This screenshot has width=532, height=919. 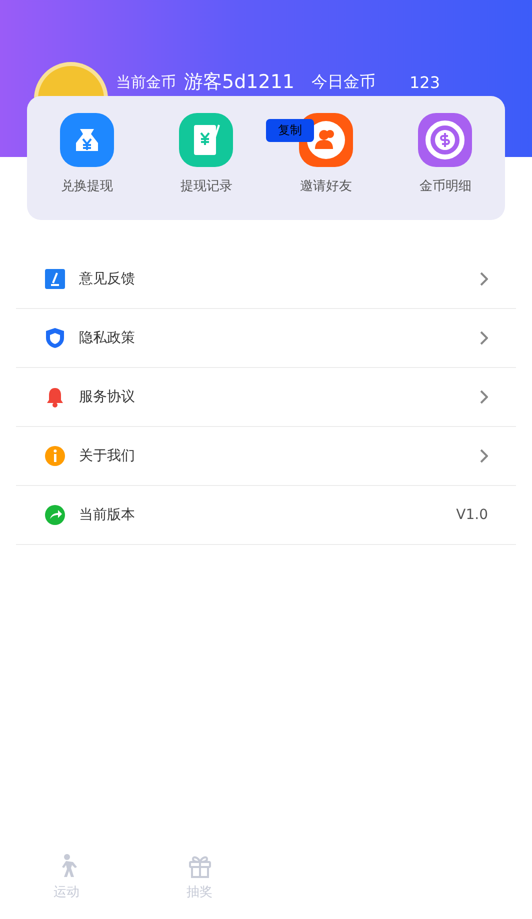 I want to click on shortcut-label: 兑换提现, so click(x=86, y=186).